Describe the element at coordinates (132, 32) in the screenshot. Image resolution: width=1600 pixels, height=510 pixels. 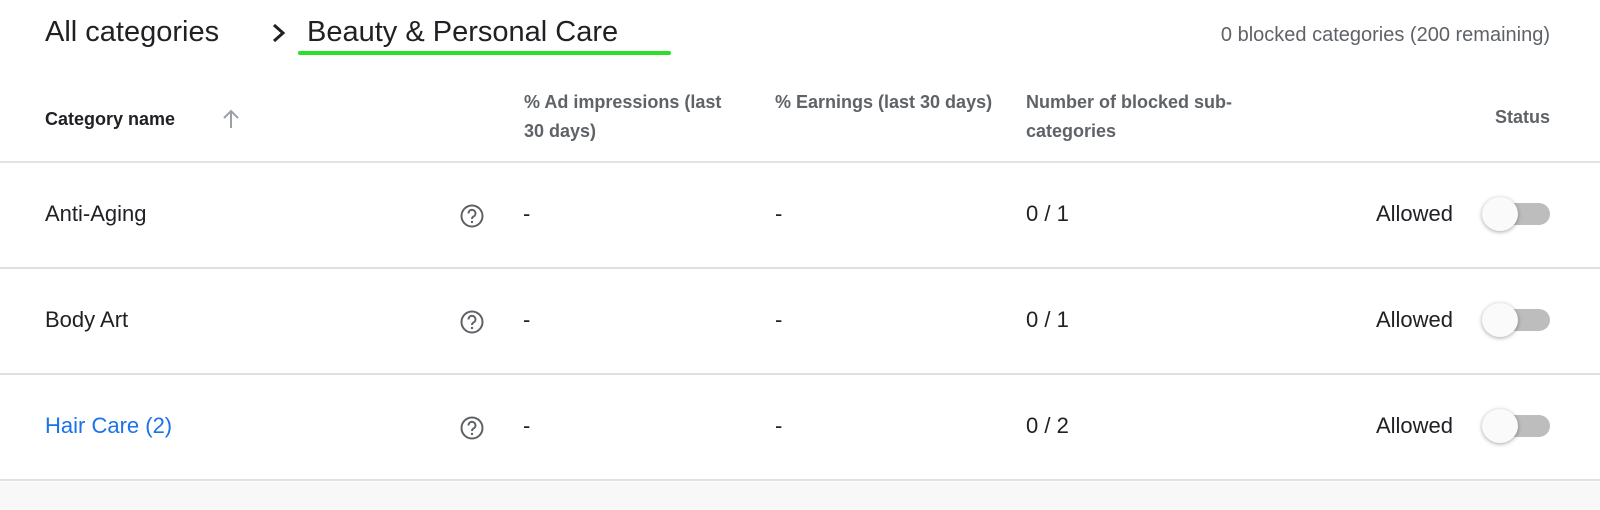
I see `breadcrumb-all-categories: All categories` at that location.